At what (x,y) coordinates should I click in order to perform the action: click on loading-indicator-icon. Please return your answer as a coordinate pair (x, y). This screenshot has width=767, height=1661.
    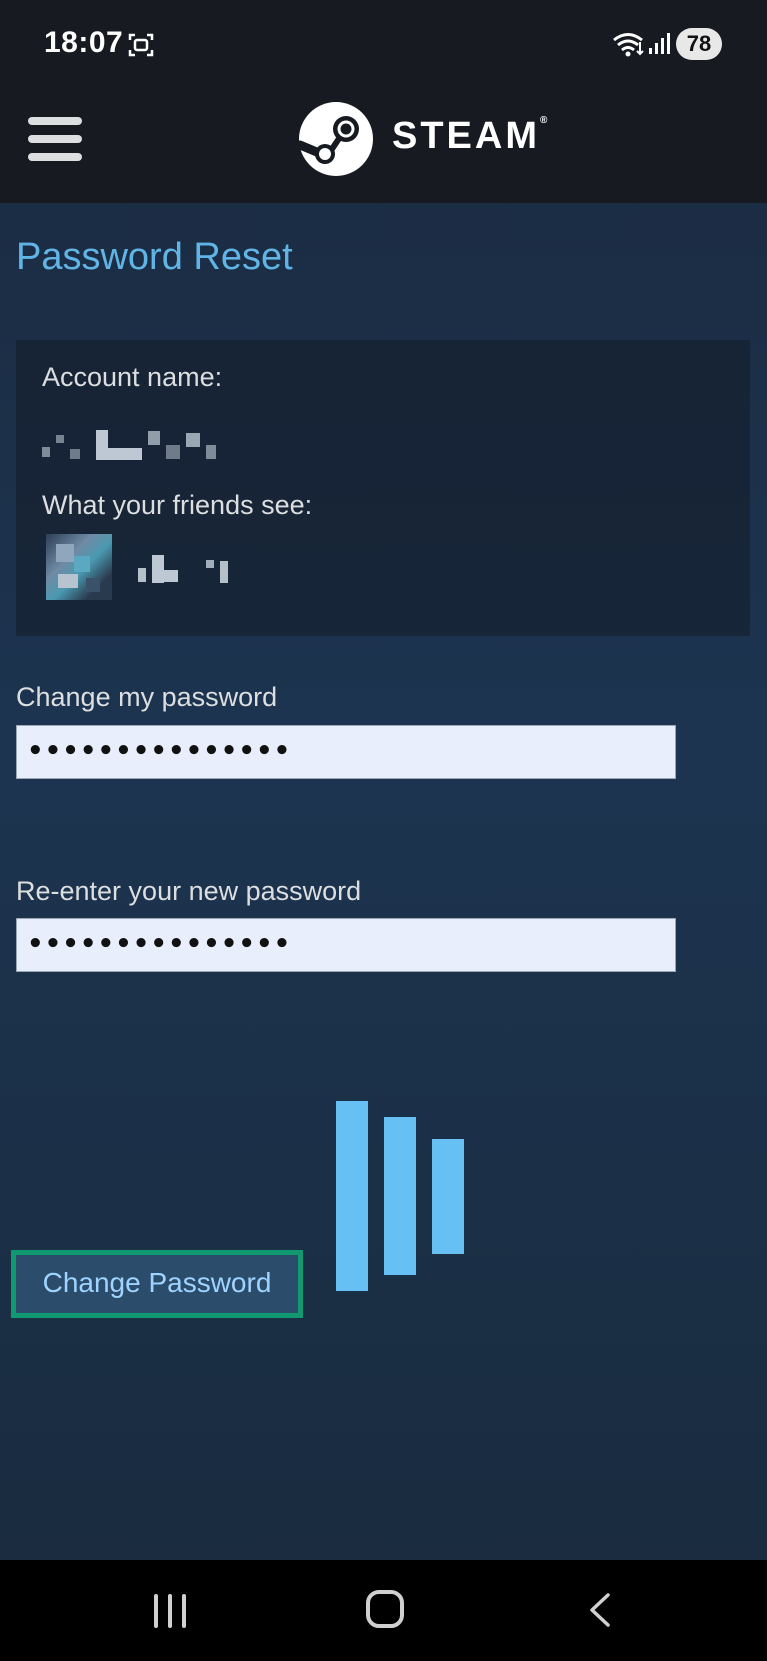
    Looking at the image, I should click on (401, 1196).